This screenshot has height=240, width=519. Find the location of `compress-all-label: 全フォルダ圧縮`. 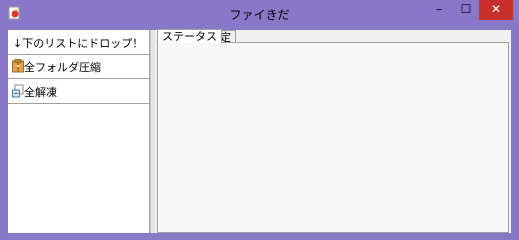

compress-all-label: 全フォルダ圧縮 is located at coordinates (62, 67).